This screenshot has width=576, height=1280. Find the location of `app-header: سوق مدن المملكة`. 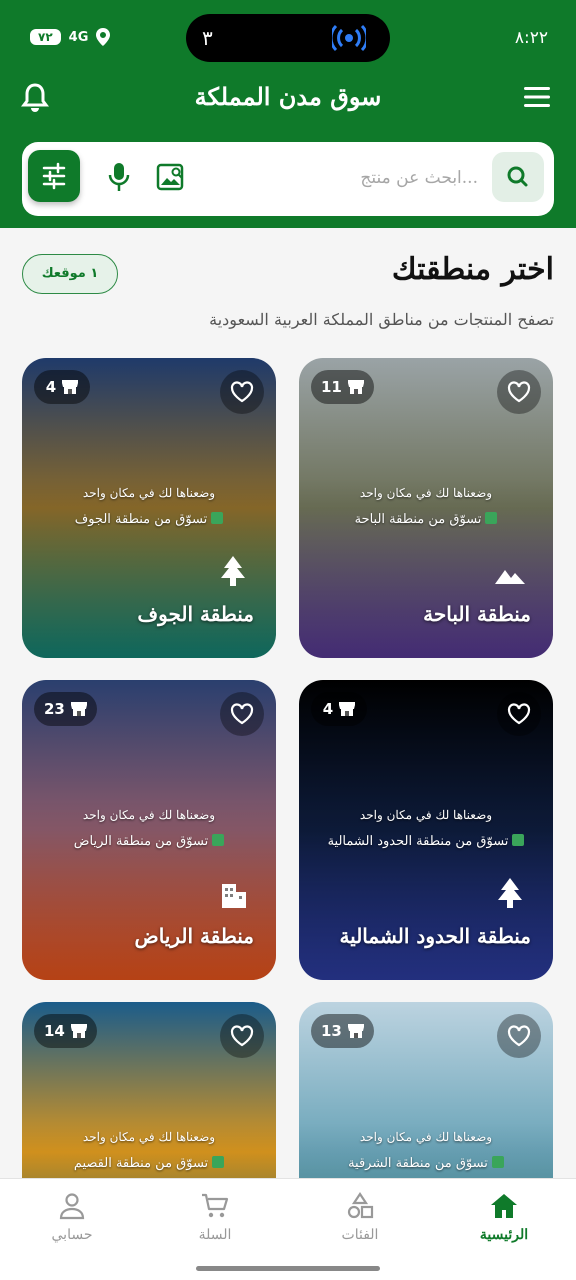

app-header: سوق مدن المملكة is located at coordinates (288, 152).